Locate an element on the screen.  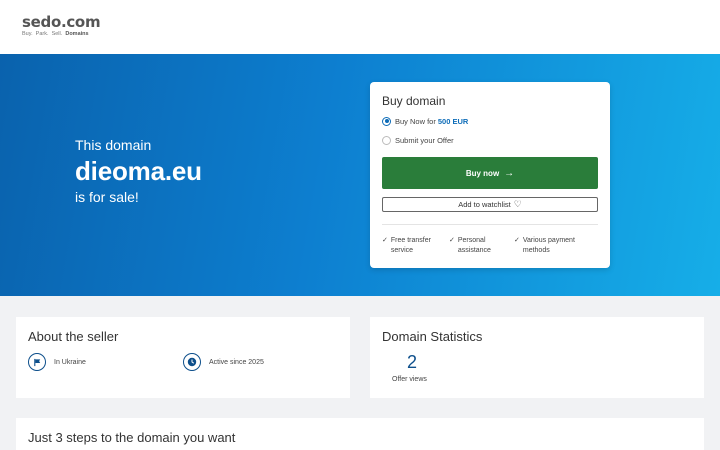
seller-location-text: In Ukraine is located at coordinates (70, 362).